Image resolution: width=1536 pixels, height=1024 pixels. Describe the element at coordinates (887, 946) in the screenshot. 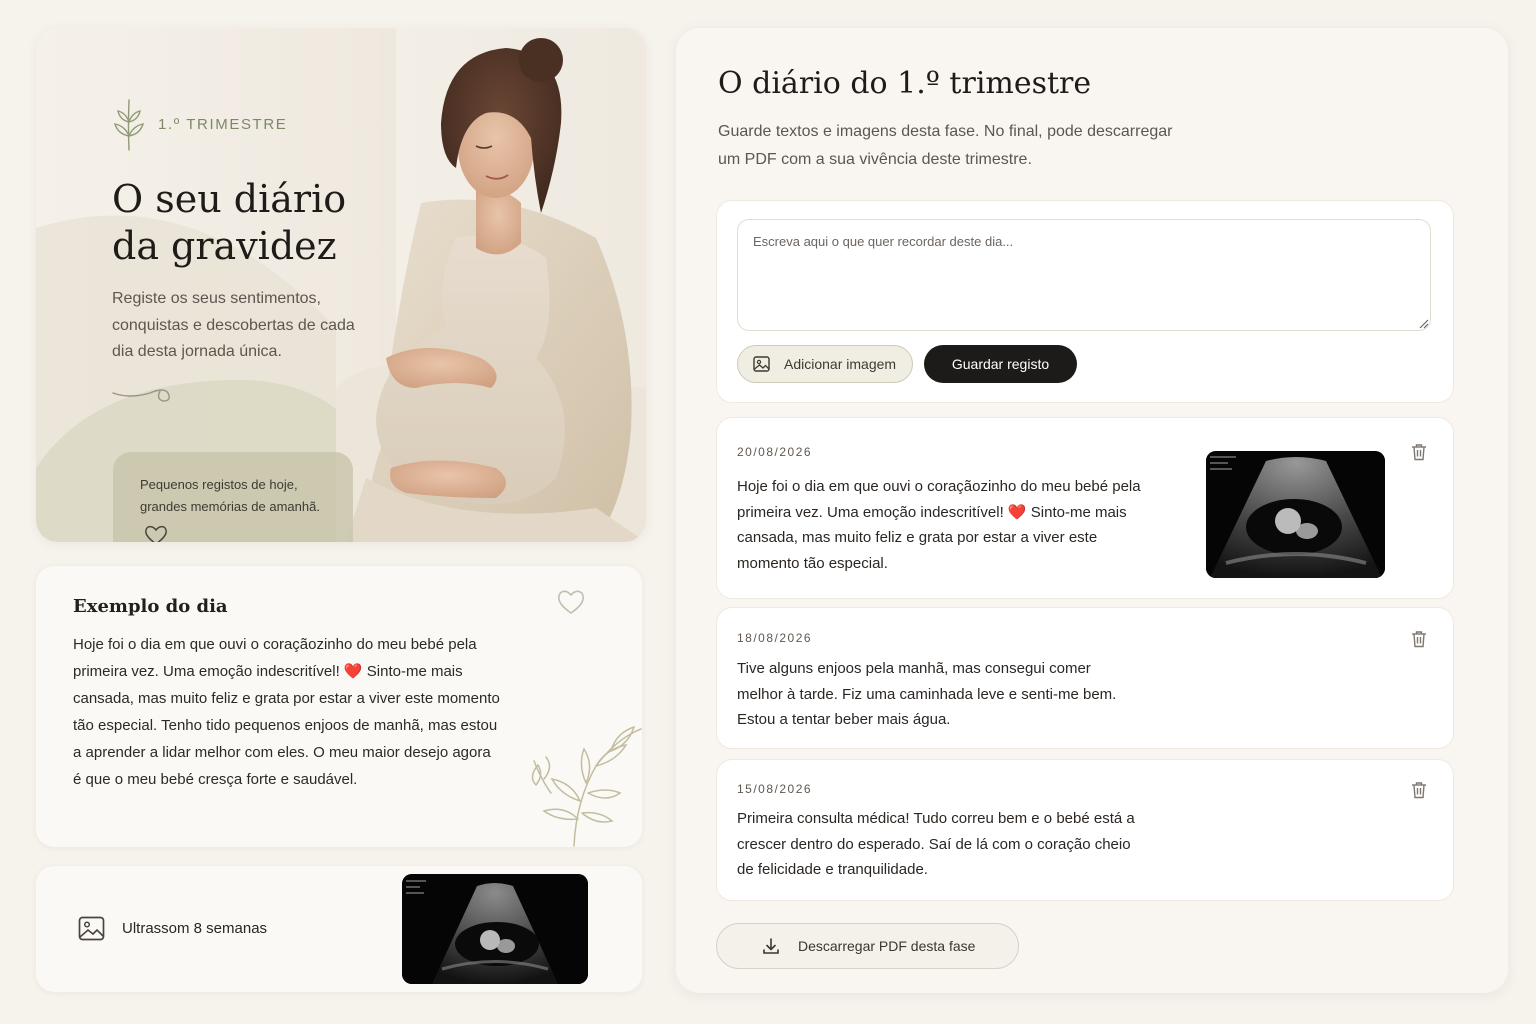

I see `download-pdf-label: Descarregar PDF desta fase` at that location.